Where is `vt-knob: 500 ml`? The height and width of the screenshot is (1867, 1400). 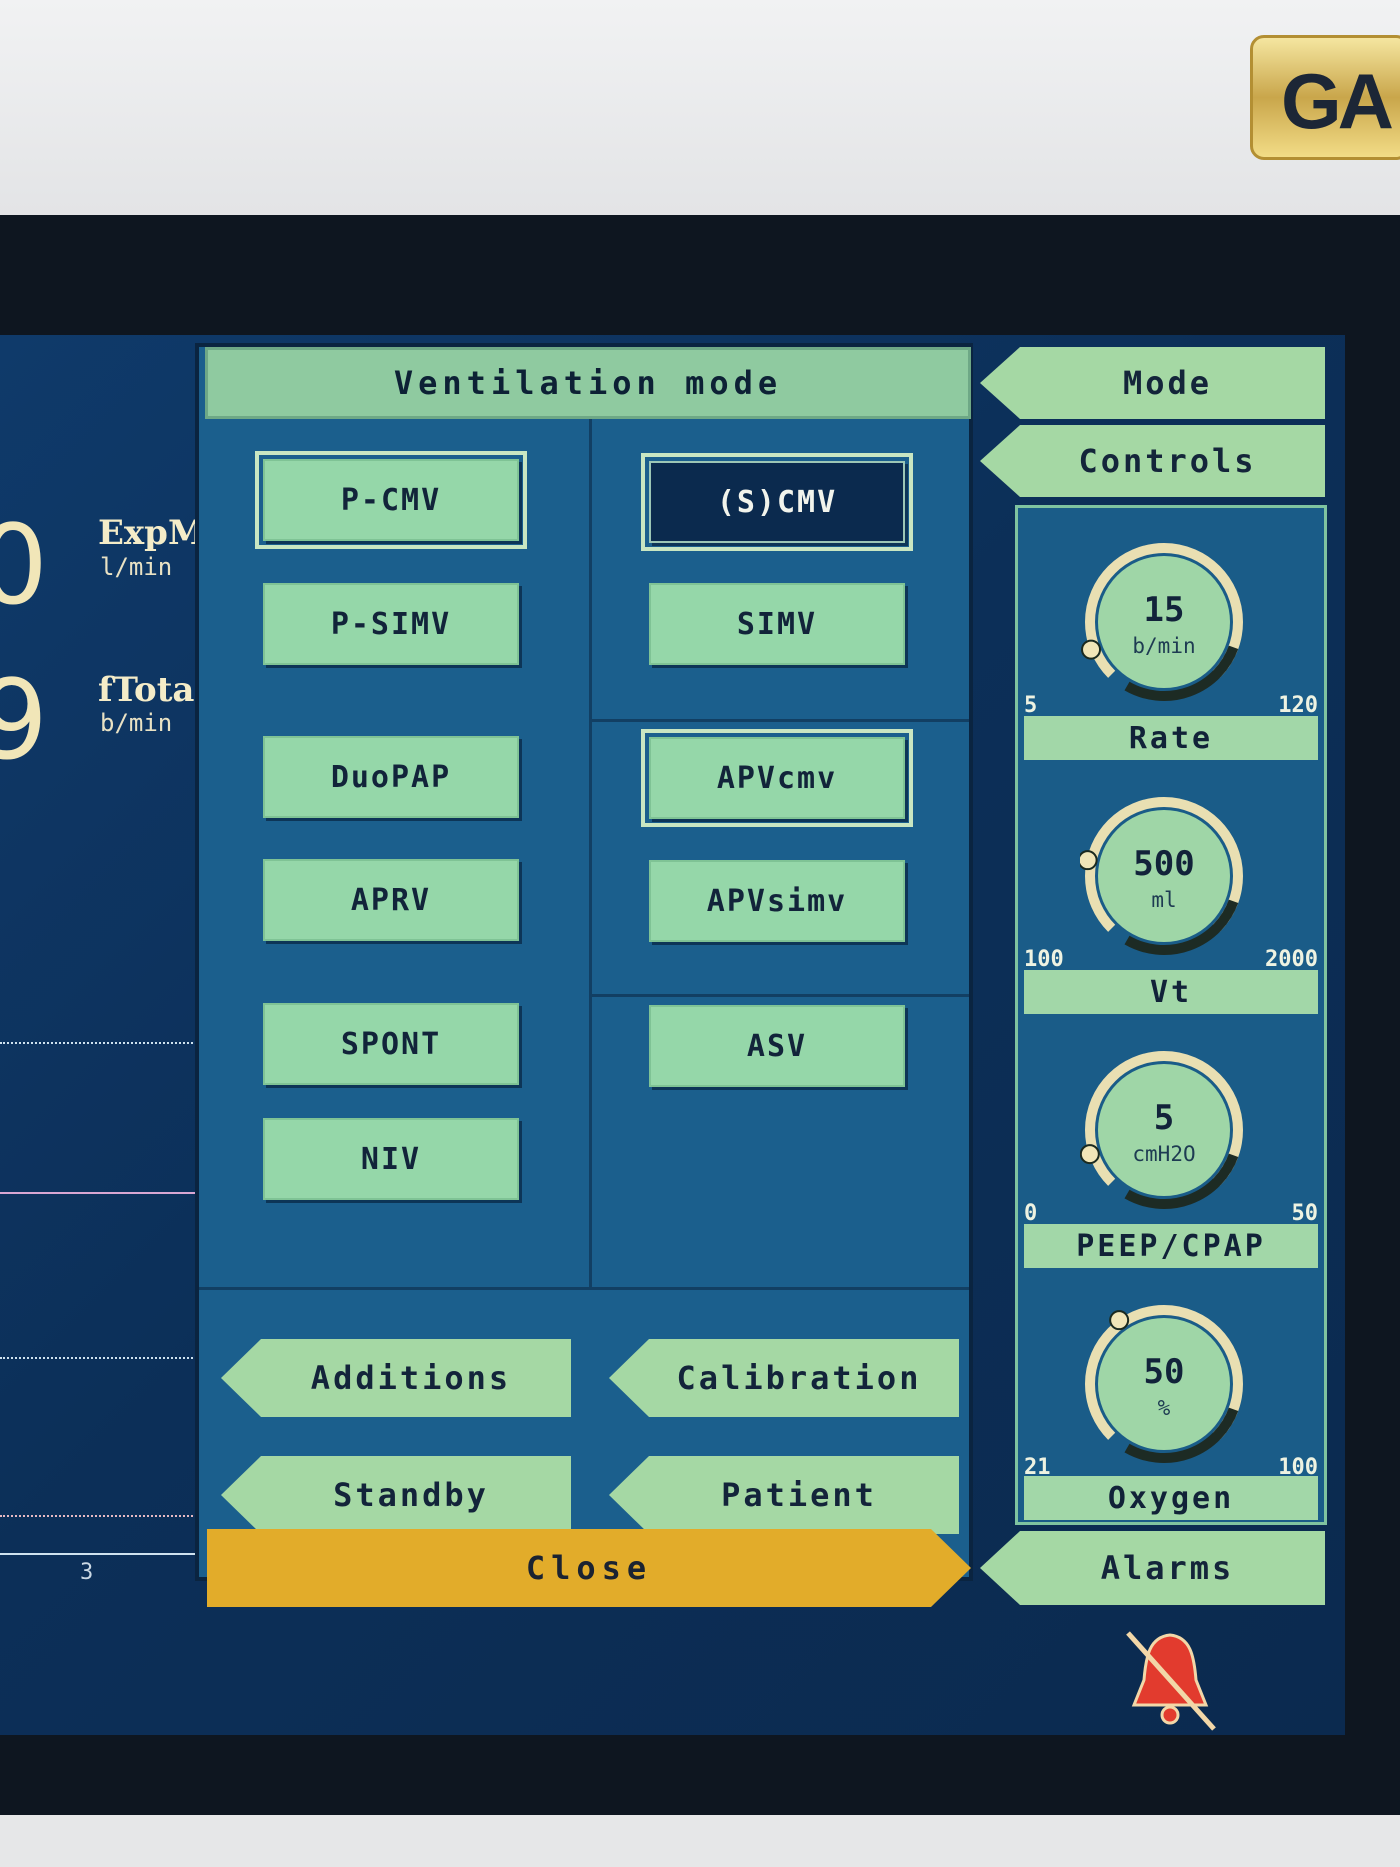 vt-knob: 500 ml is located at coordinates (1162, 876).